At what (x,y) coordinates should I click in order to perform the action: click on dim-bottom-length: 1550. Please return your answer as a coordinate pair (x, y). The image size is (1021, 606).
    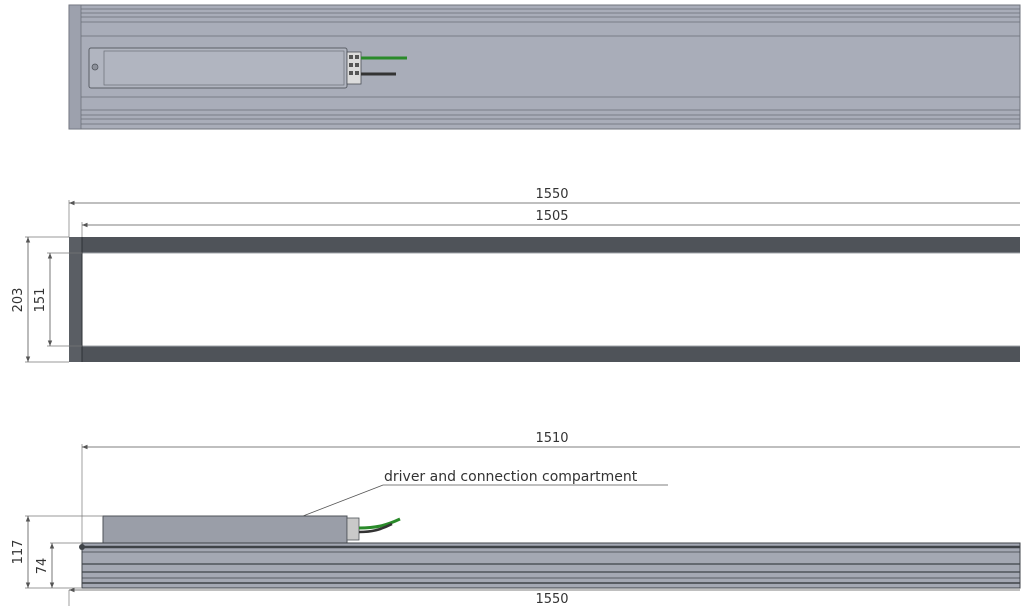
    Looking at the image, I should click on (551, 599).